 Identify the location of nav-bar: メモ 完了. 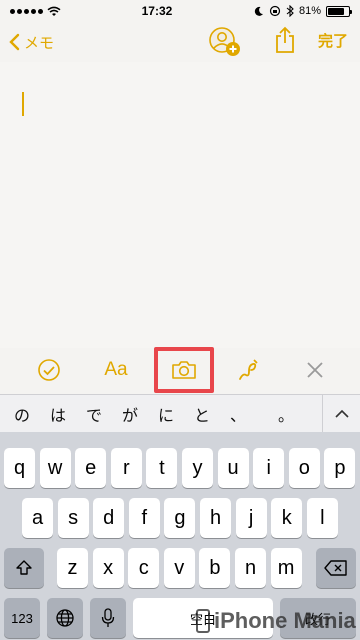
(180, 42).